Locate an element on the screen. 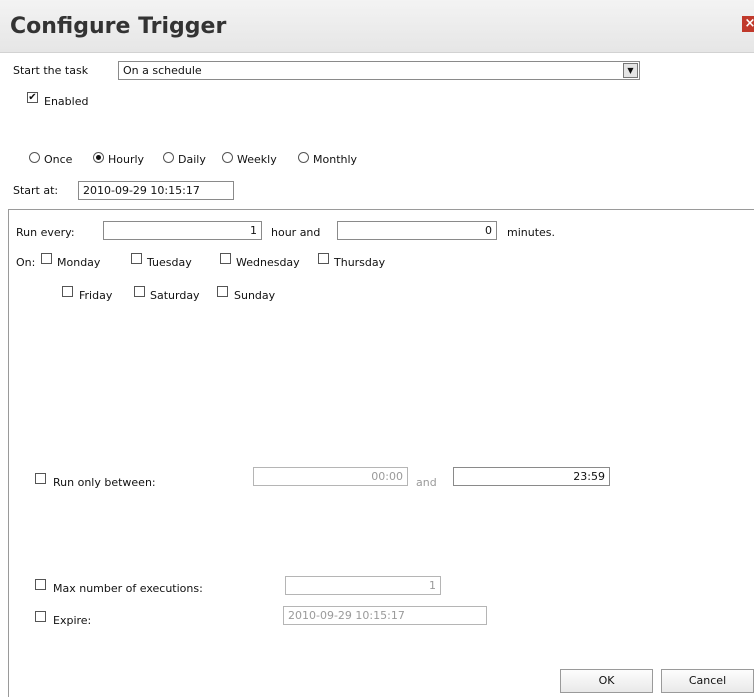 The height and width of the screenshot is (697, 754). radio-weekly is located at coordinates (227, 157).